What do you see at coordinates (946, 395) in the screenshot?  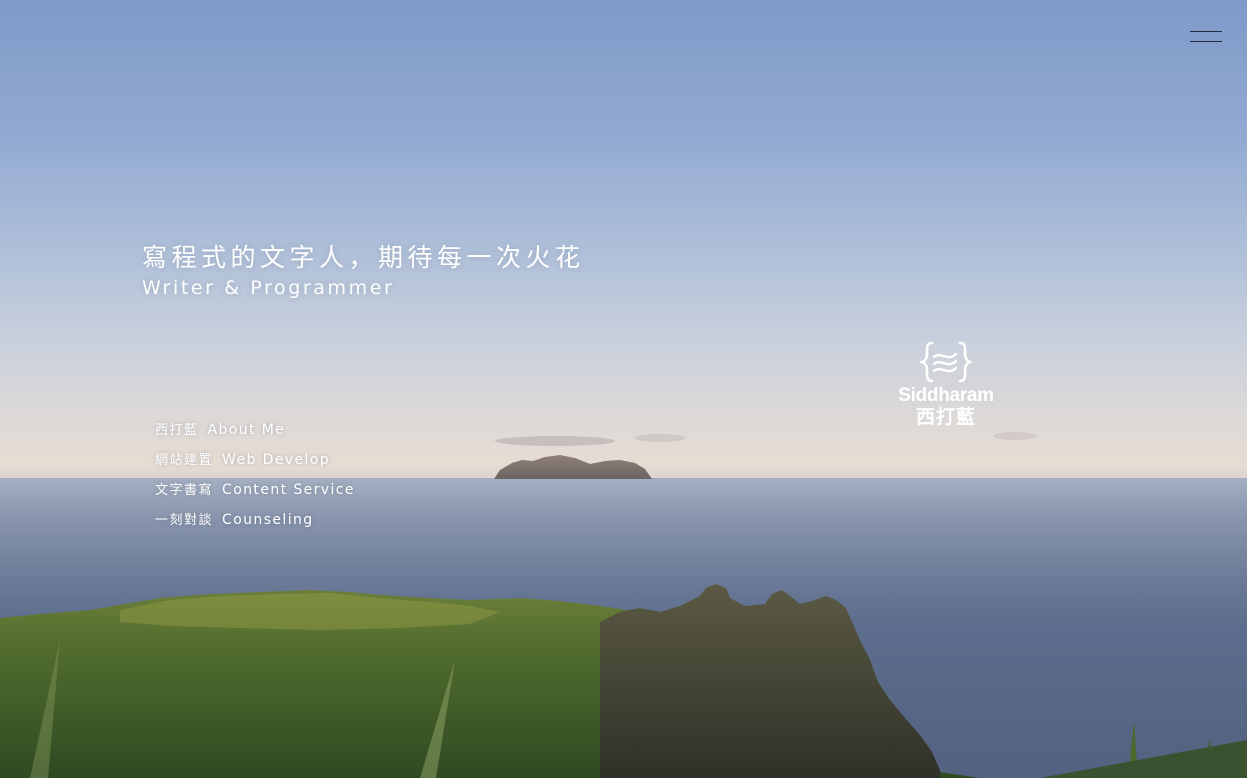 I see `logo-name-en: Siddharam` at bounding box center [946, 395].